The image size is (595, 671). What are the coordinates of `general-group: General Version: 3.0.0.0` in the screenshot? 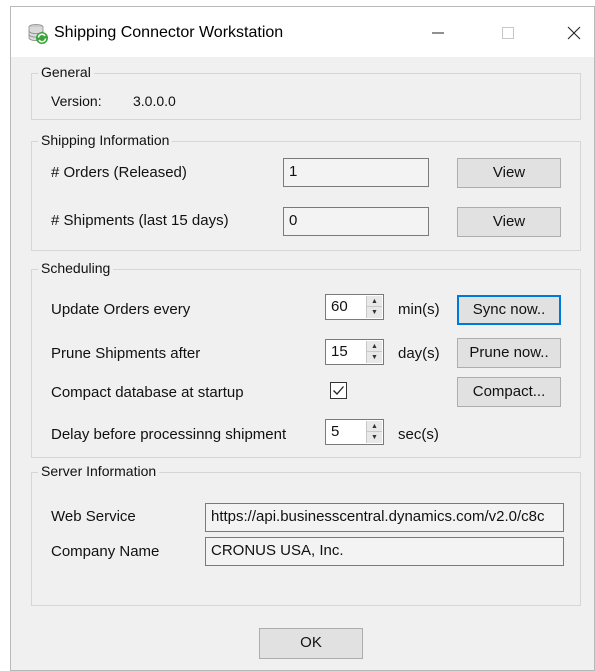 It's located at (306, 92).